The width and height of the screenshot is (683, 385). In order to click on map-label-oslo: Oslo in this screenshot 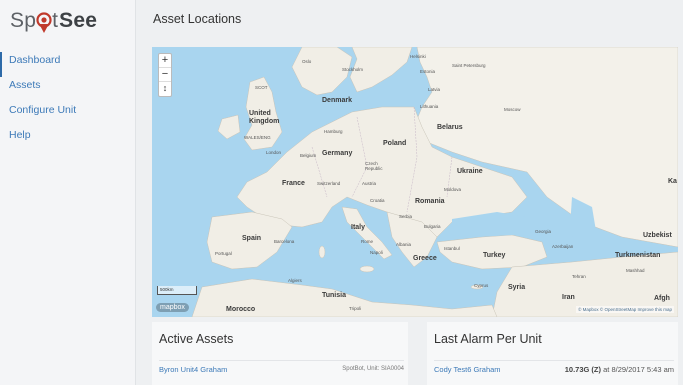, I will do `click(307, 61)`.